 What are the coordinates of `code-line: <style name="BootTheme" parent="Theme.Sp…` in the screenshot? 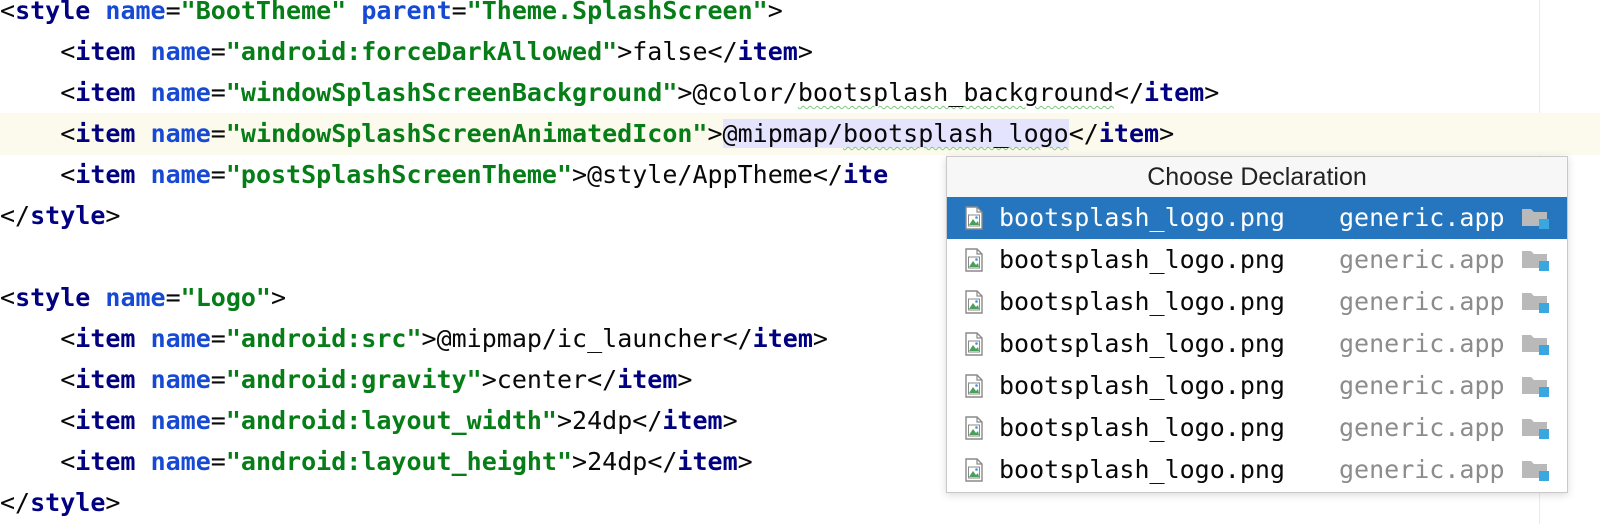 It's located at (391, 16).